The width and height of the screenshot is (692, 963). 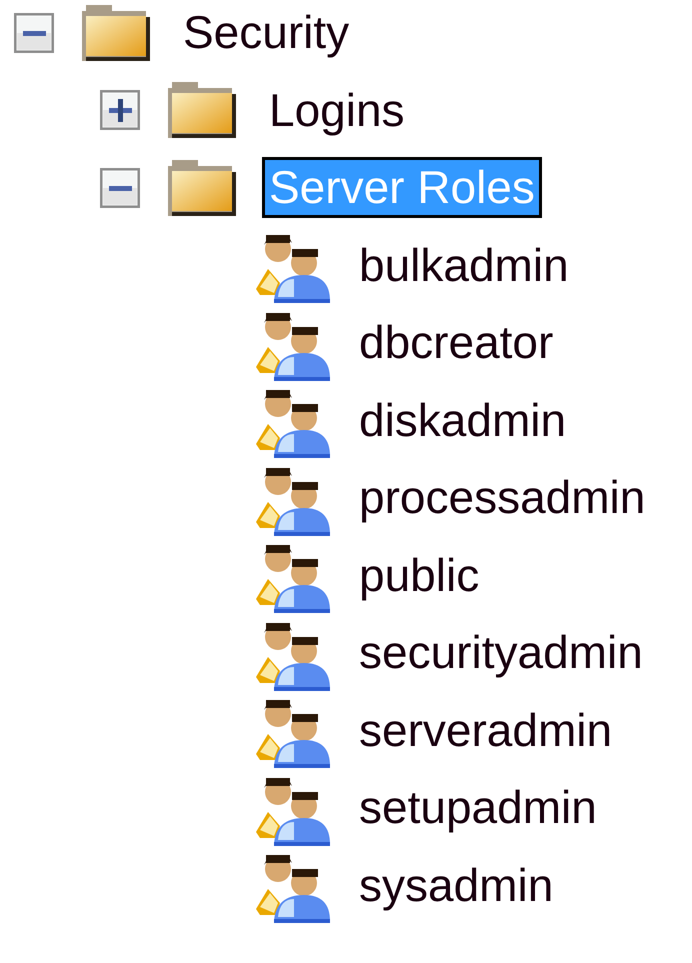 I want to click on tree-item: setupadmin, so click(x=478, y=807).